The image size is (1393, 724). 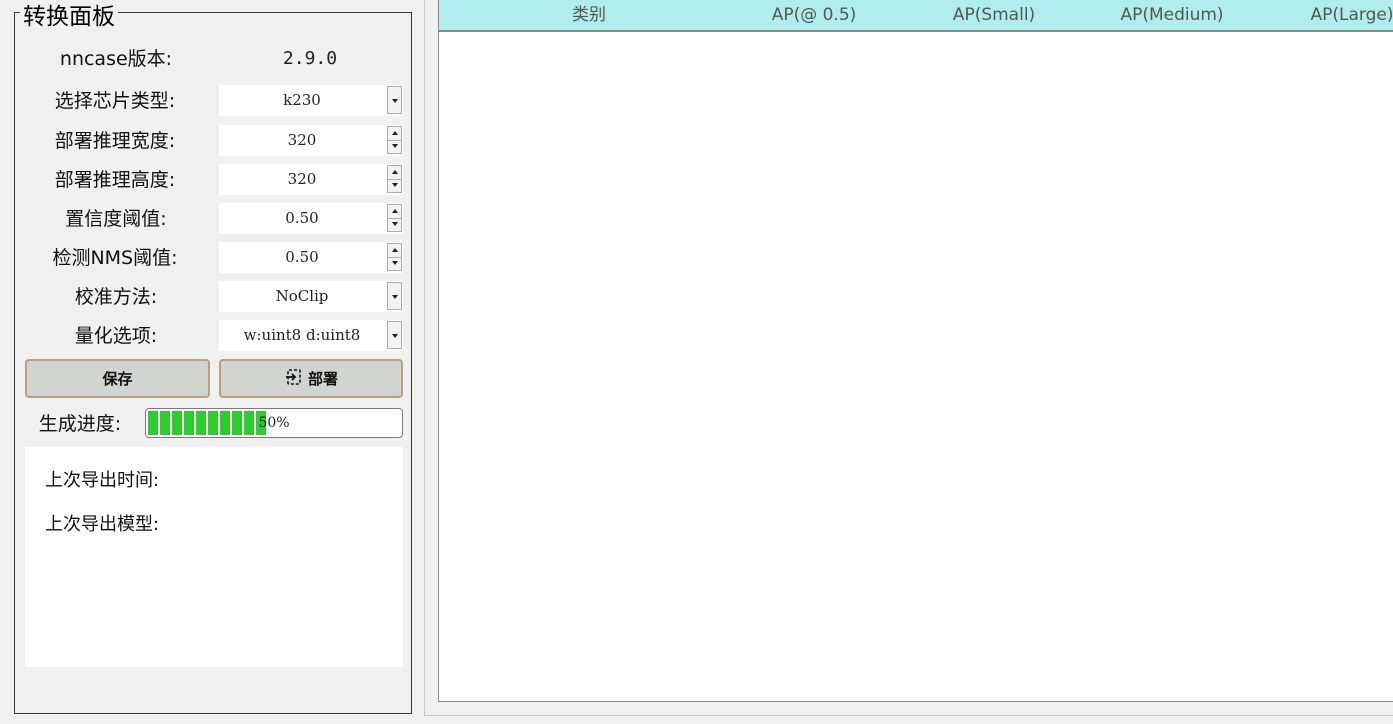 What do you see at coordinates (302, 335) in the screenshot?
I see `quantization-value: w:uint8 d:uint8` at bounding box center [302, 335].